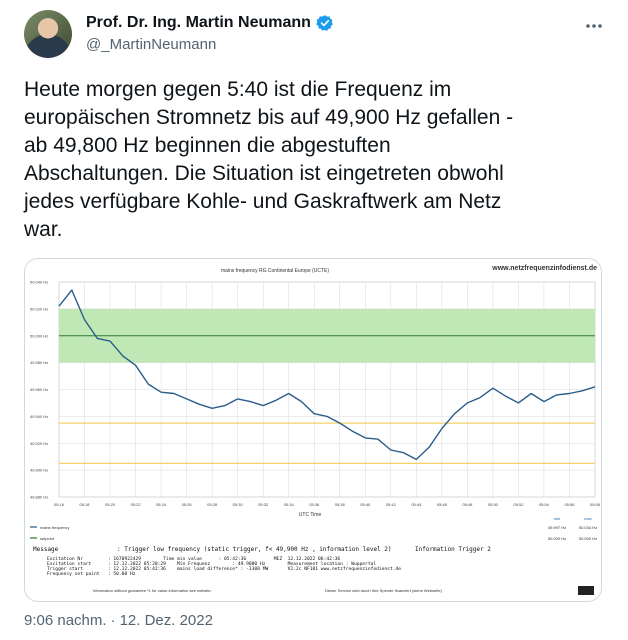 This screenshot has width=628, height=640. I want to click on x-tick-label: 05:52, so click(518, 504).